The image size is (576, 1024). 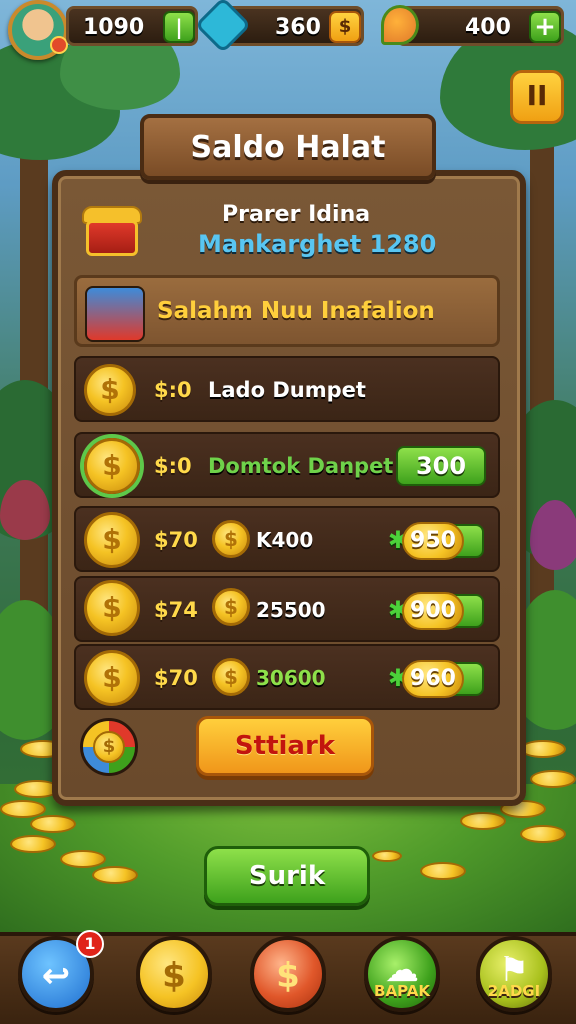 What do you see at coordinates (433, 679) in the screenshot?
I see `buy-amount: 960` at bounding box center [433, 679].